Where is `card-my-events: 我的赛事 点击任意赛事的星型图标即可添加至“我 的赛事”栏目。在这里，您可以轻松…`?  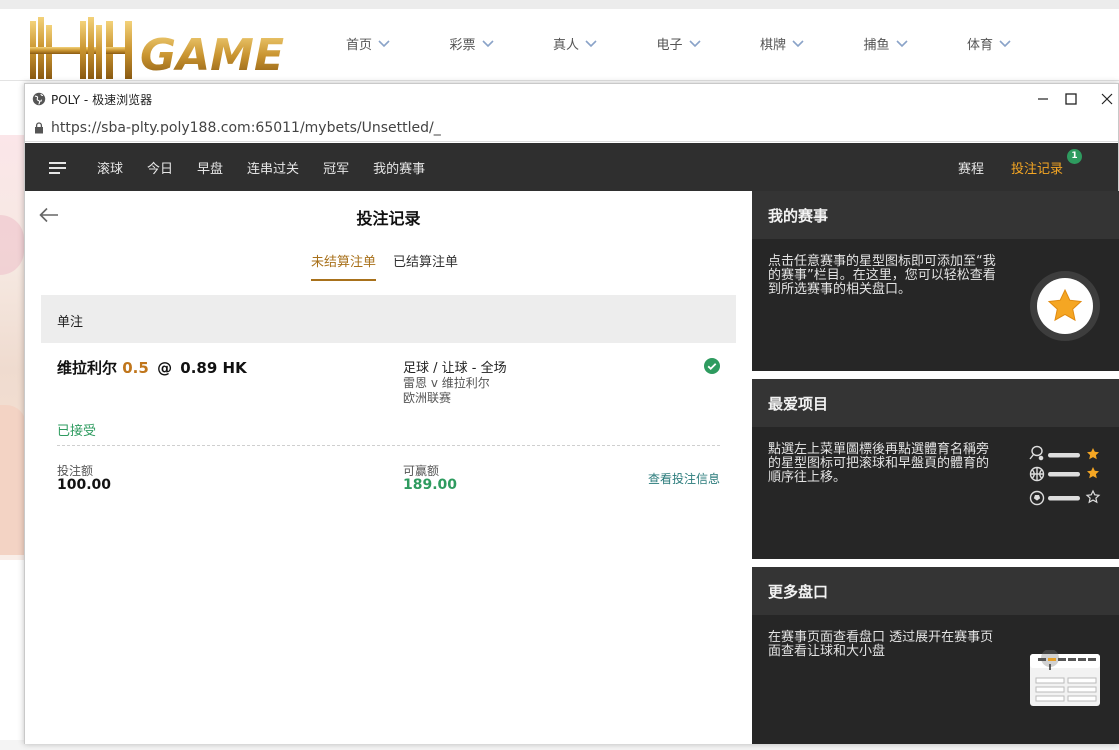
card-my-events: 我的赛事 点击任意赛事的星型图标即可添加至“我 的赛事”栏目。在这里，您可以轻松… is located at coordinates (935, 281).